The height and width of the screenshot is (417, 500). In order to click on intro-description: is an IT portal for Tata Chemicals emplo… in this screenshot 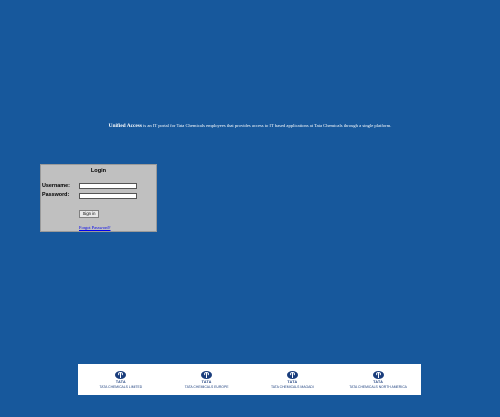, I will do `click(266, 125)`.